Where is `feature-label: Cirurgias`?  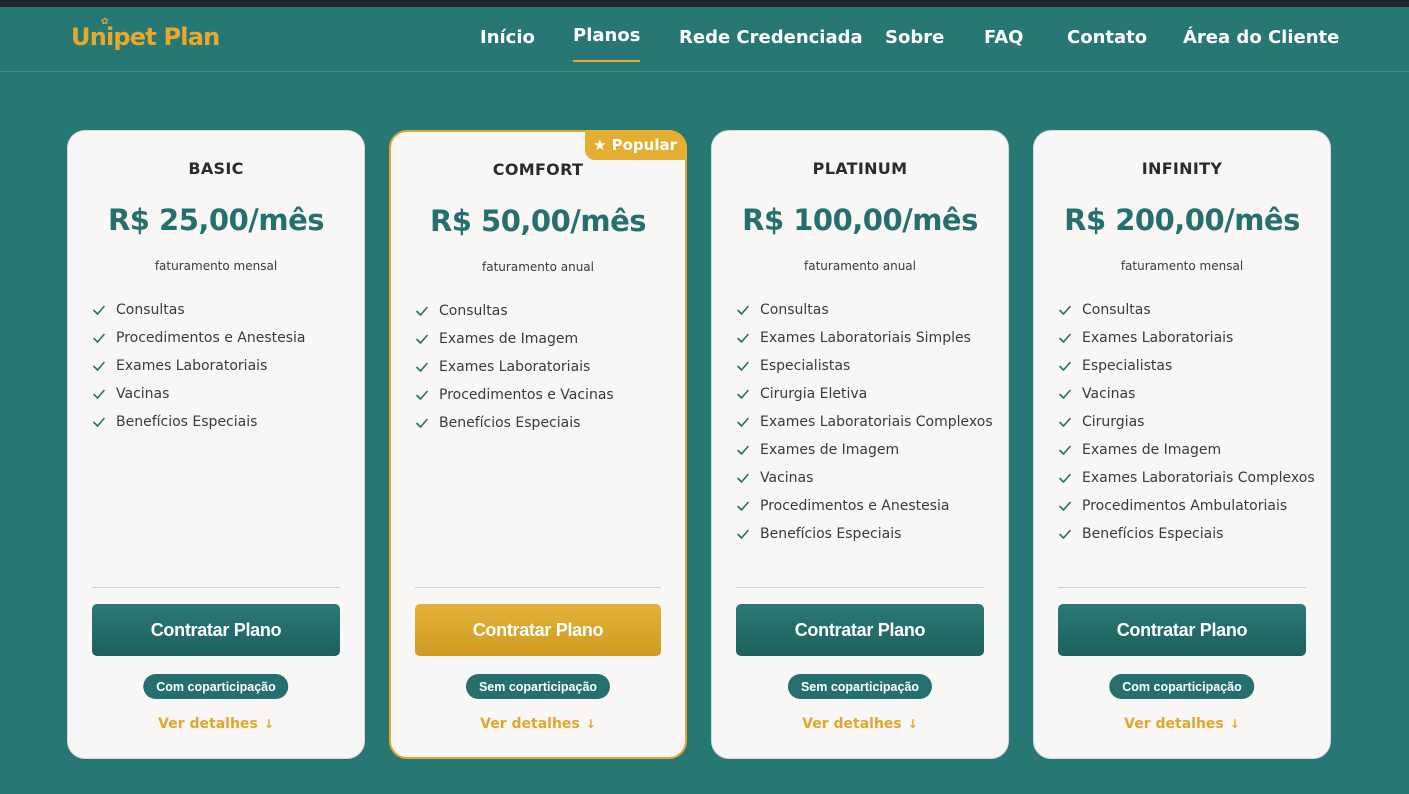 feature-label: Cirurgias is located at coordinates (1113, 422).